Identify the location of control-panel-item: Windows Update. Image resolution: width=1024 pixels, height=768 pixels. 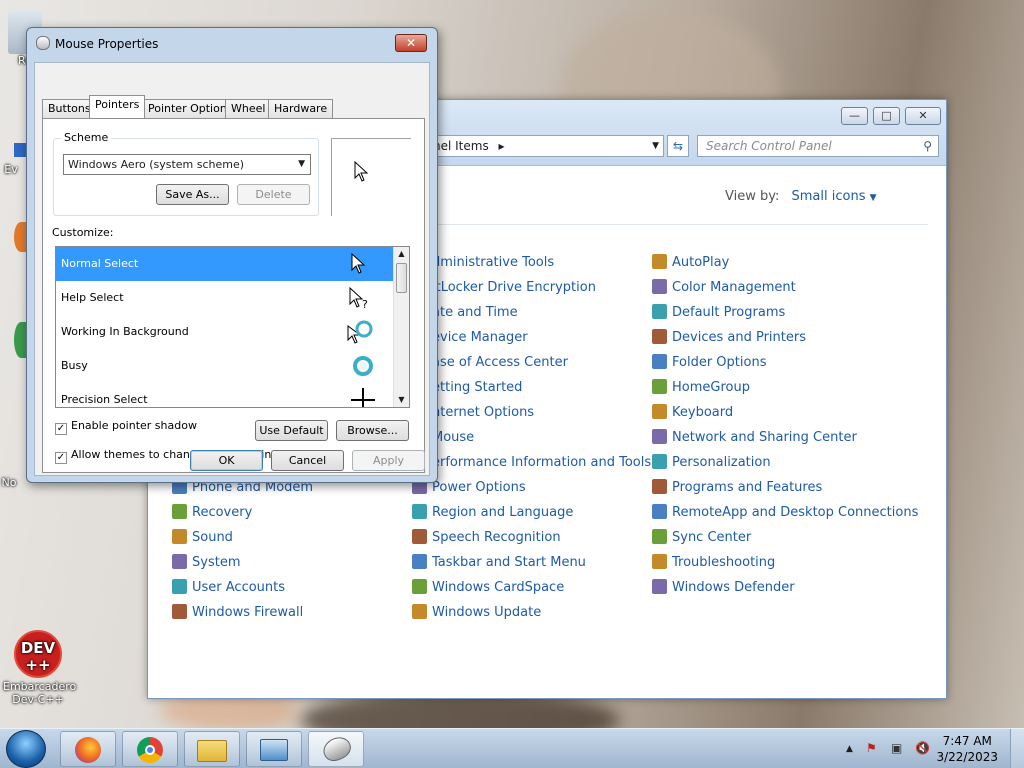
(476, 613).